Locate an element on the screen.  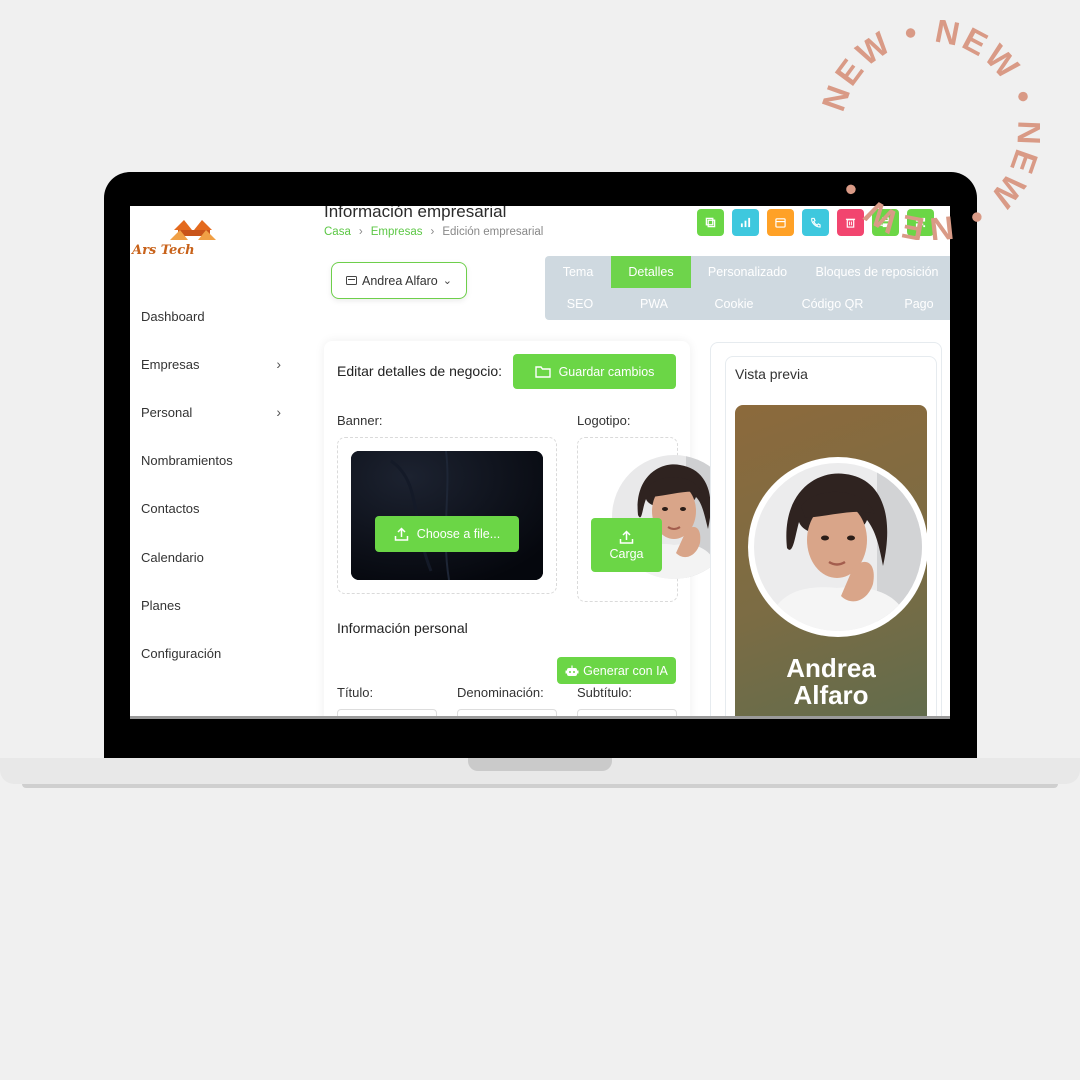
tab-codigo-qr: Código QR is located at coordinates (832, 304).